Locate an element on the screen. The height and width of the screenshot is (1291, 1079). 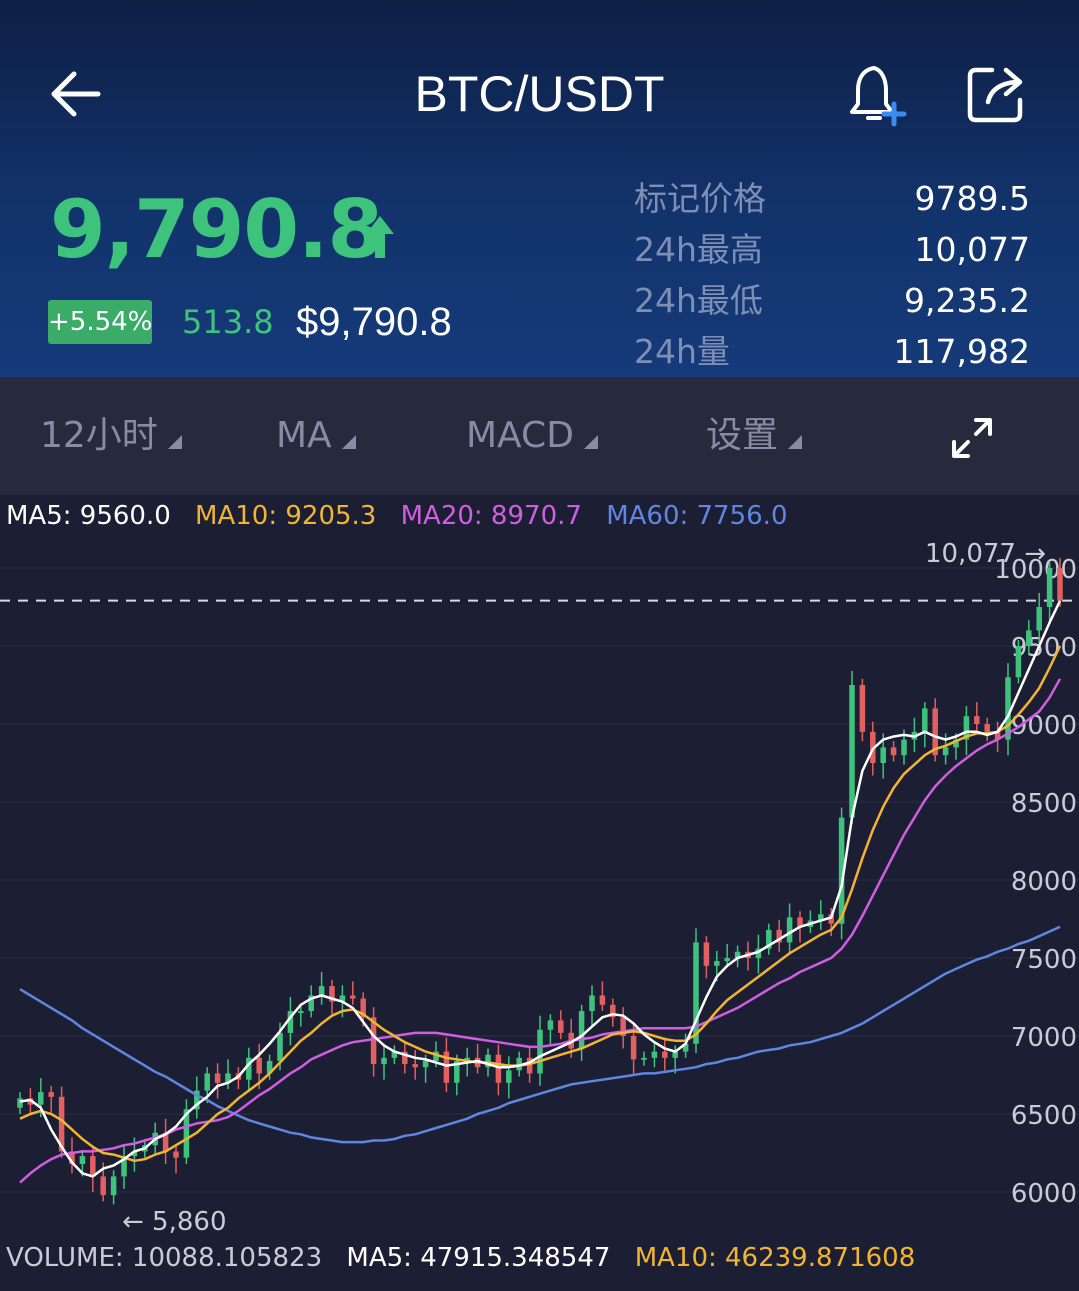
sub-indicator-selector: MACD is located at coordinates (532, 436).